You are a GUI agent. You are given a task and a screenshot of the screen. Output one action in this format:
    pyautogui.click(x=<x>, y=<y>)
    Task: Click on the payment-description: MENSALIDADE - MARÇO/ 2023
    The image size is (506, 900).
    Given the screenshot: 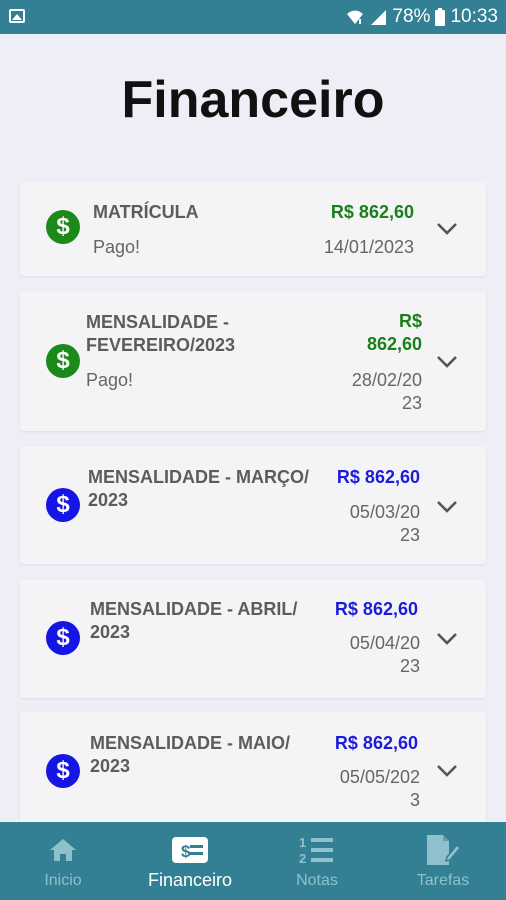 What is the action you would take?
    pyautogui.click(x=198, y=488)
    